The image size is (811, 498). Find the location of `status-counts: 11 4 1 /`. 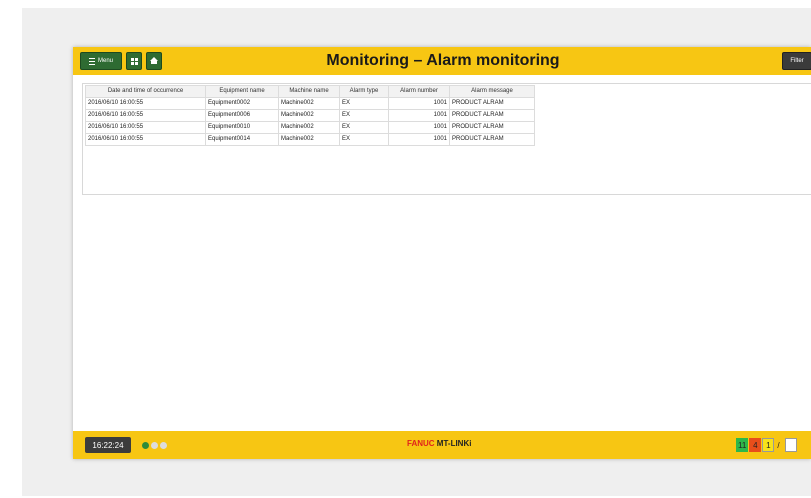

status-counts: 11 4 1 / is located at coordinates (766, 445).